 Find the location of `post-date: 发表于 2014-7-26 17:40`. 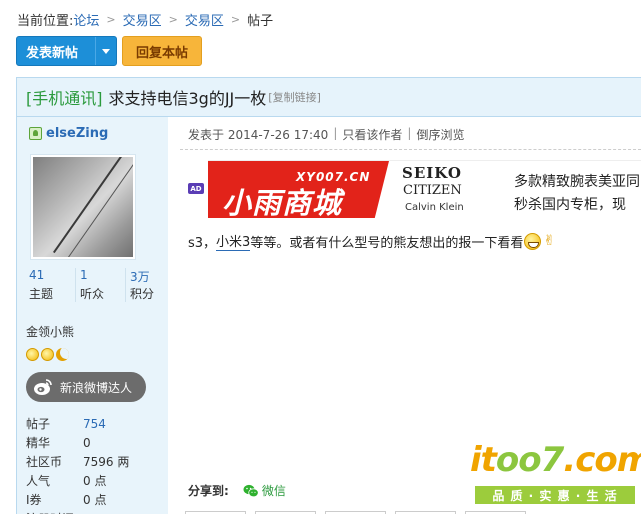

post-date: 发表于 2014-7-26 17:40 is located at coordinates (258, 135).